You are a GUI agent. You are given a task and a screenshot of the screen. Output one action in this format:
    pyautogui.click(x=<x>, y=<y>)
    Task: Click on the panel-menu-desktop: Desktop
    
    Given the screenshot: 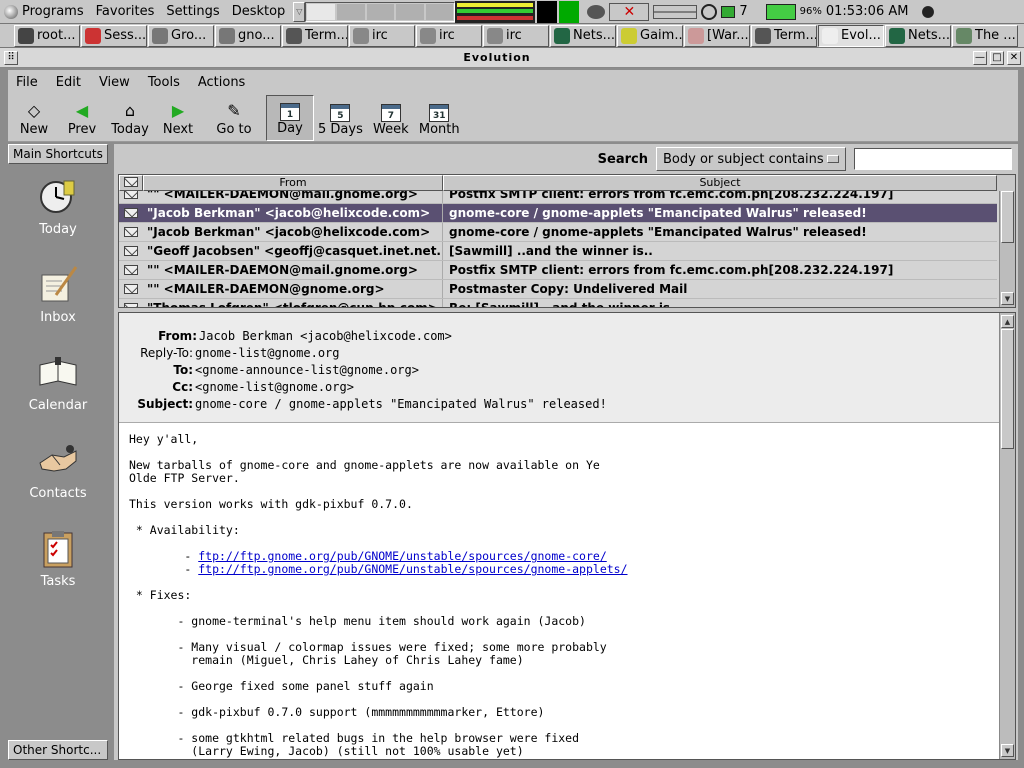 What is the action you would take?
    pyautogui.click(x=261, y=12)
    